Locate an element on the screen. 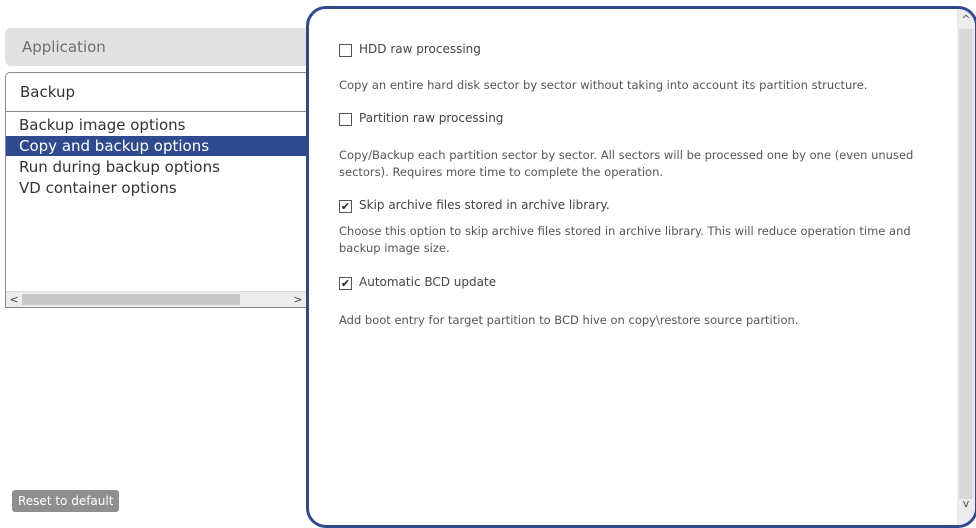  scroll-up-icon: ^ is located at coordinates (966, 19).